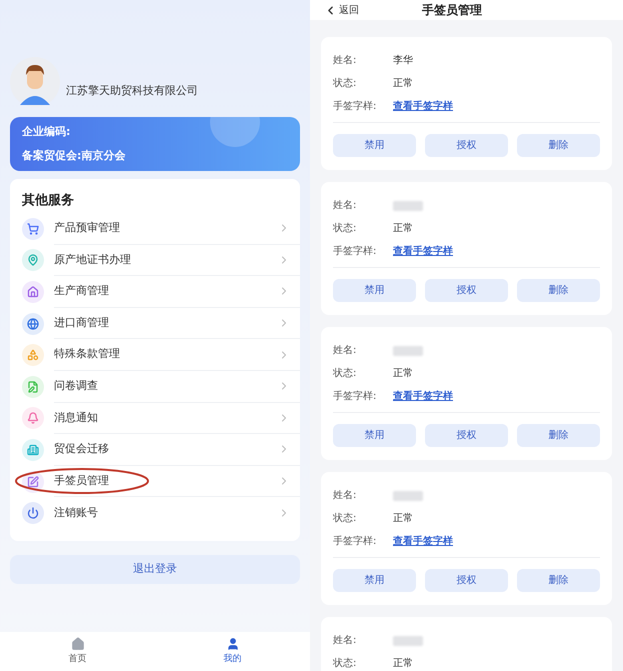 This screenshot has width=623, height=671. I want to click on service-item: 消息通知, so click(155, 418).